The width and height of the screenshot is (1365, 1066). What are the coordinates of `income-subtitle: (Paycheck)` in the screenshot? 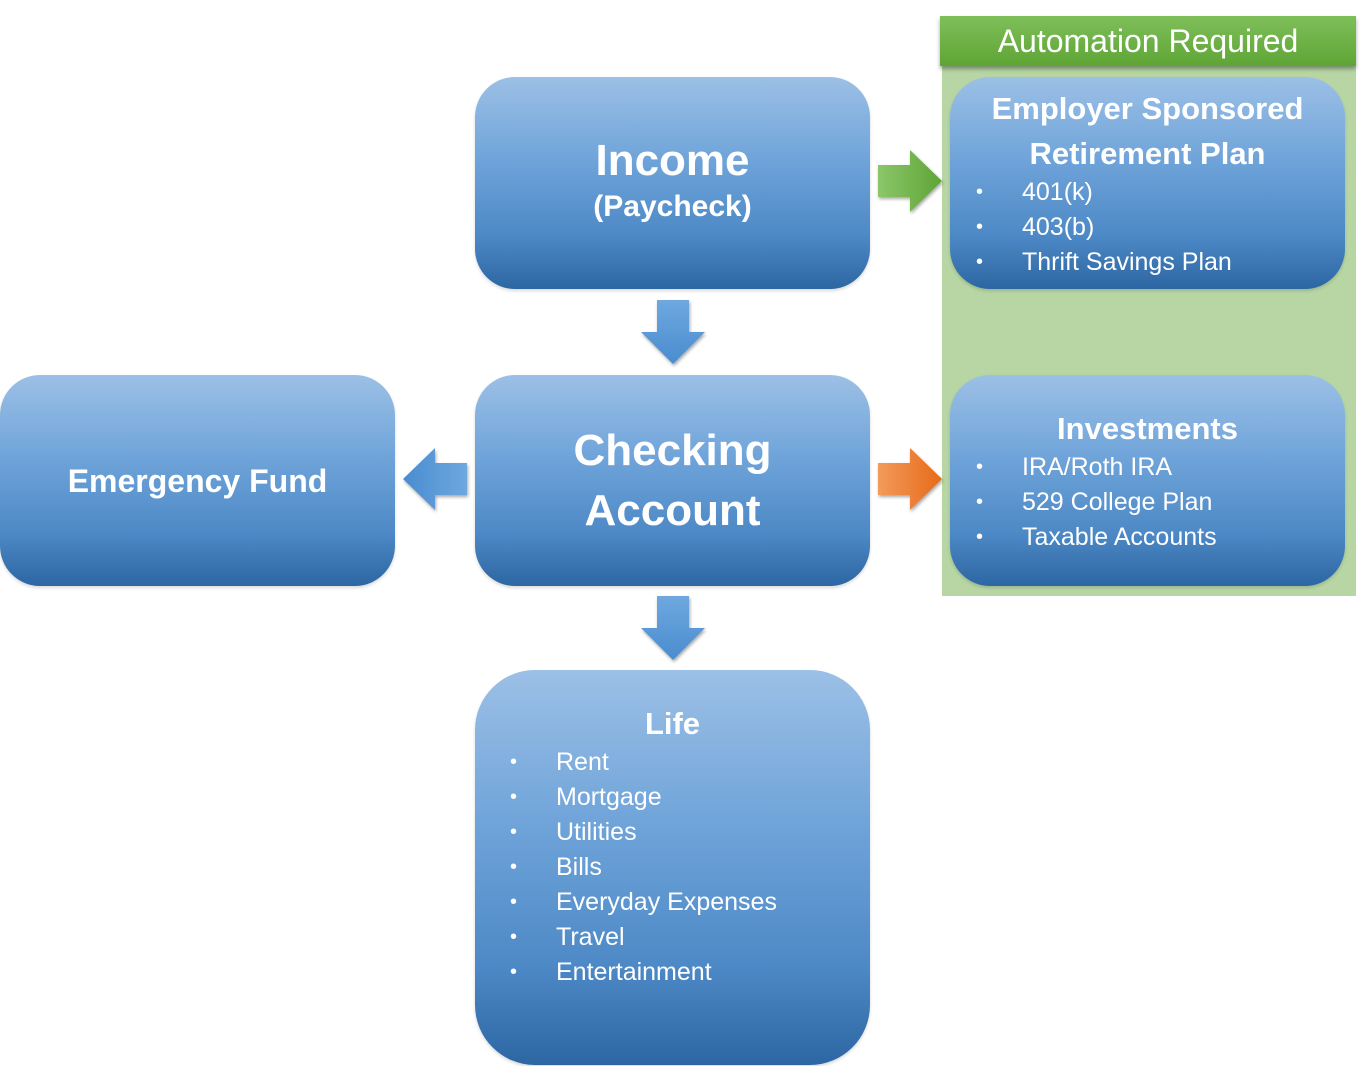 It's located at (672, 206).